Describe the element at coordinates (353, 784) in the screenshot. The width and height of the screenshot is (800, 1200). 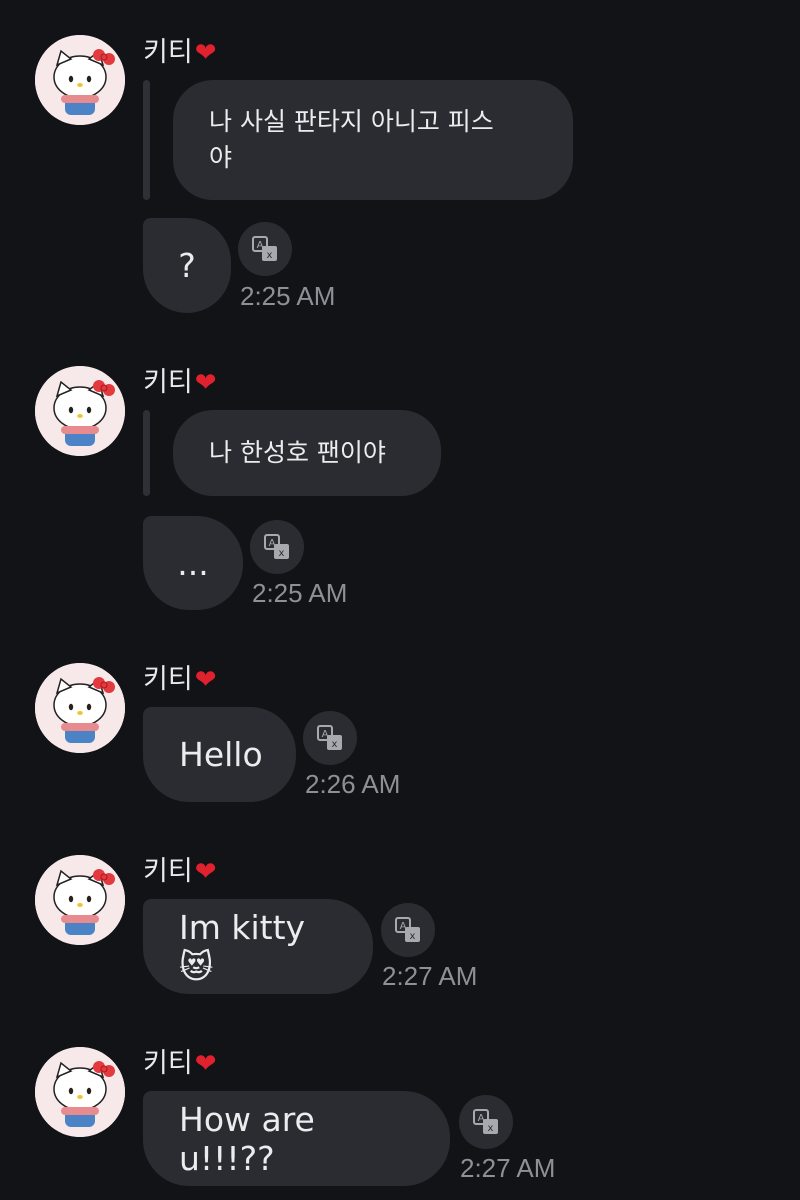
I see `timestamp: 2:26 AM` at that location.